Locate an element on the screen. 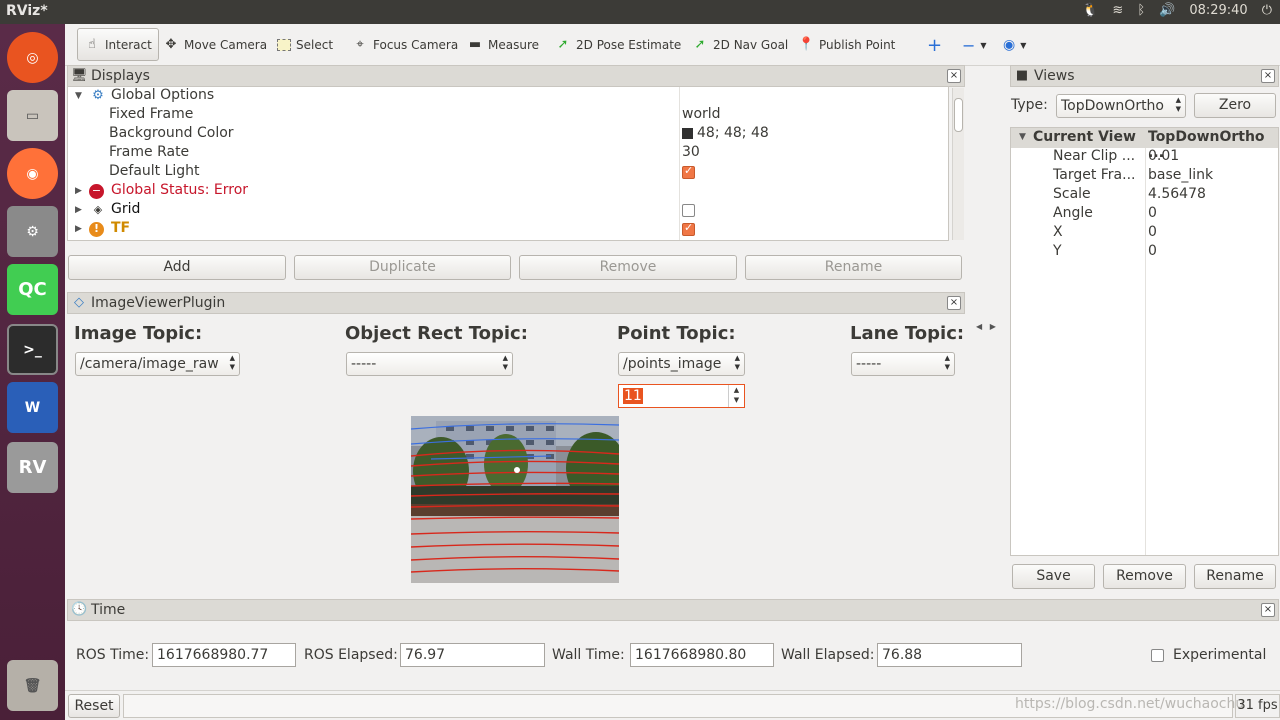  tree-row: Near Clip ... 0.01 is located at coordinates (1144, 157).